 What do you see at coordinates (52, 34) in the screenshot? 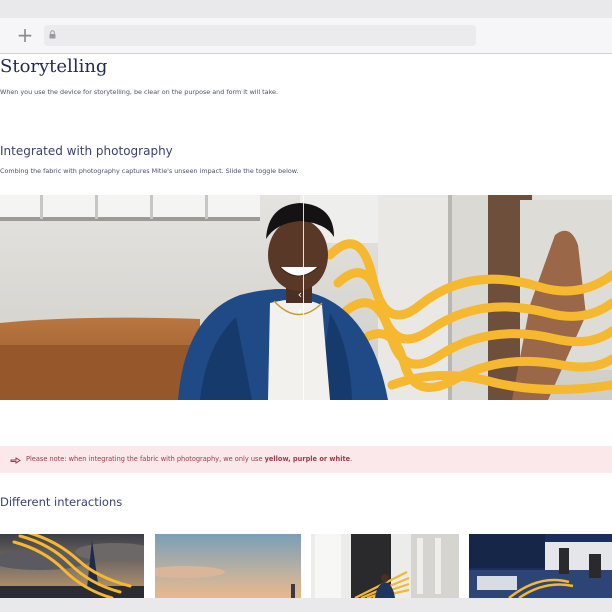
I see `lock-icon` at bounding box center [52, 34].